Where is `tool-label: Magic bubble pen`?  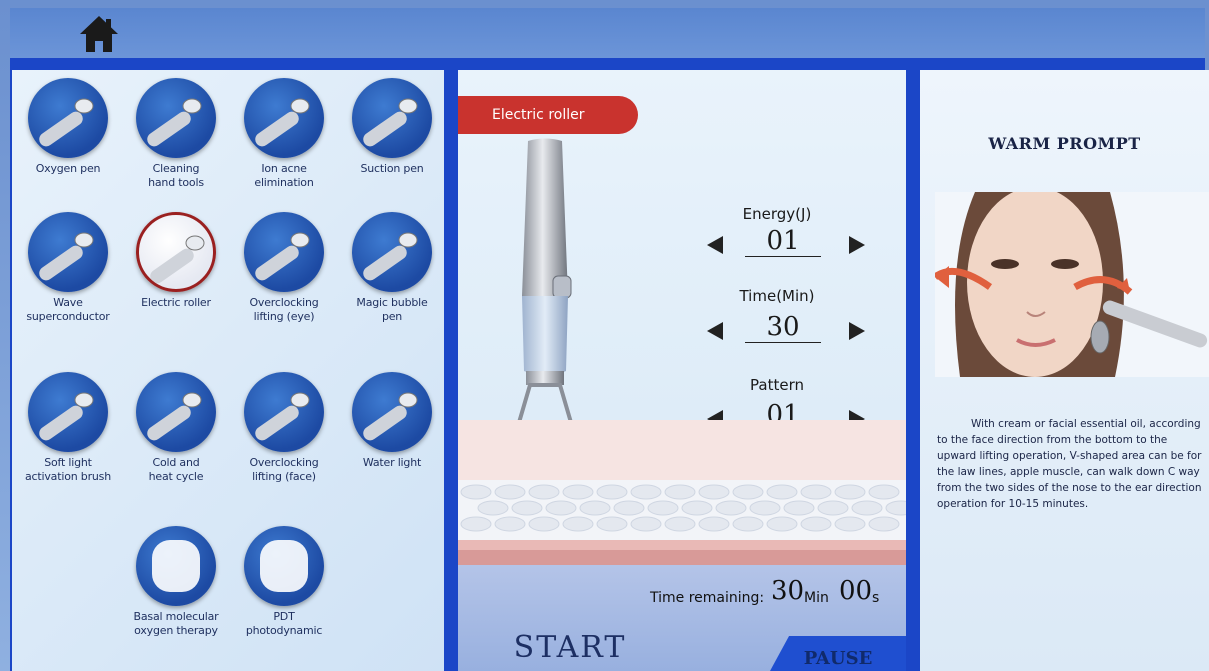
tool-label: Magic bubble pen is located at coordinates (392, 309).